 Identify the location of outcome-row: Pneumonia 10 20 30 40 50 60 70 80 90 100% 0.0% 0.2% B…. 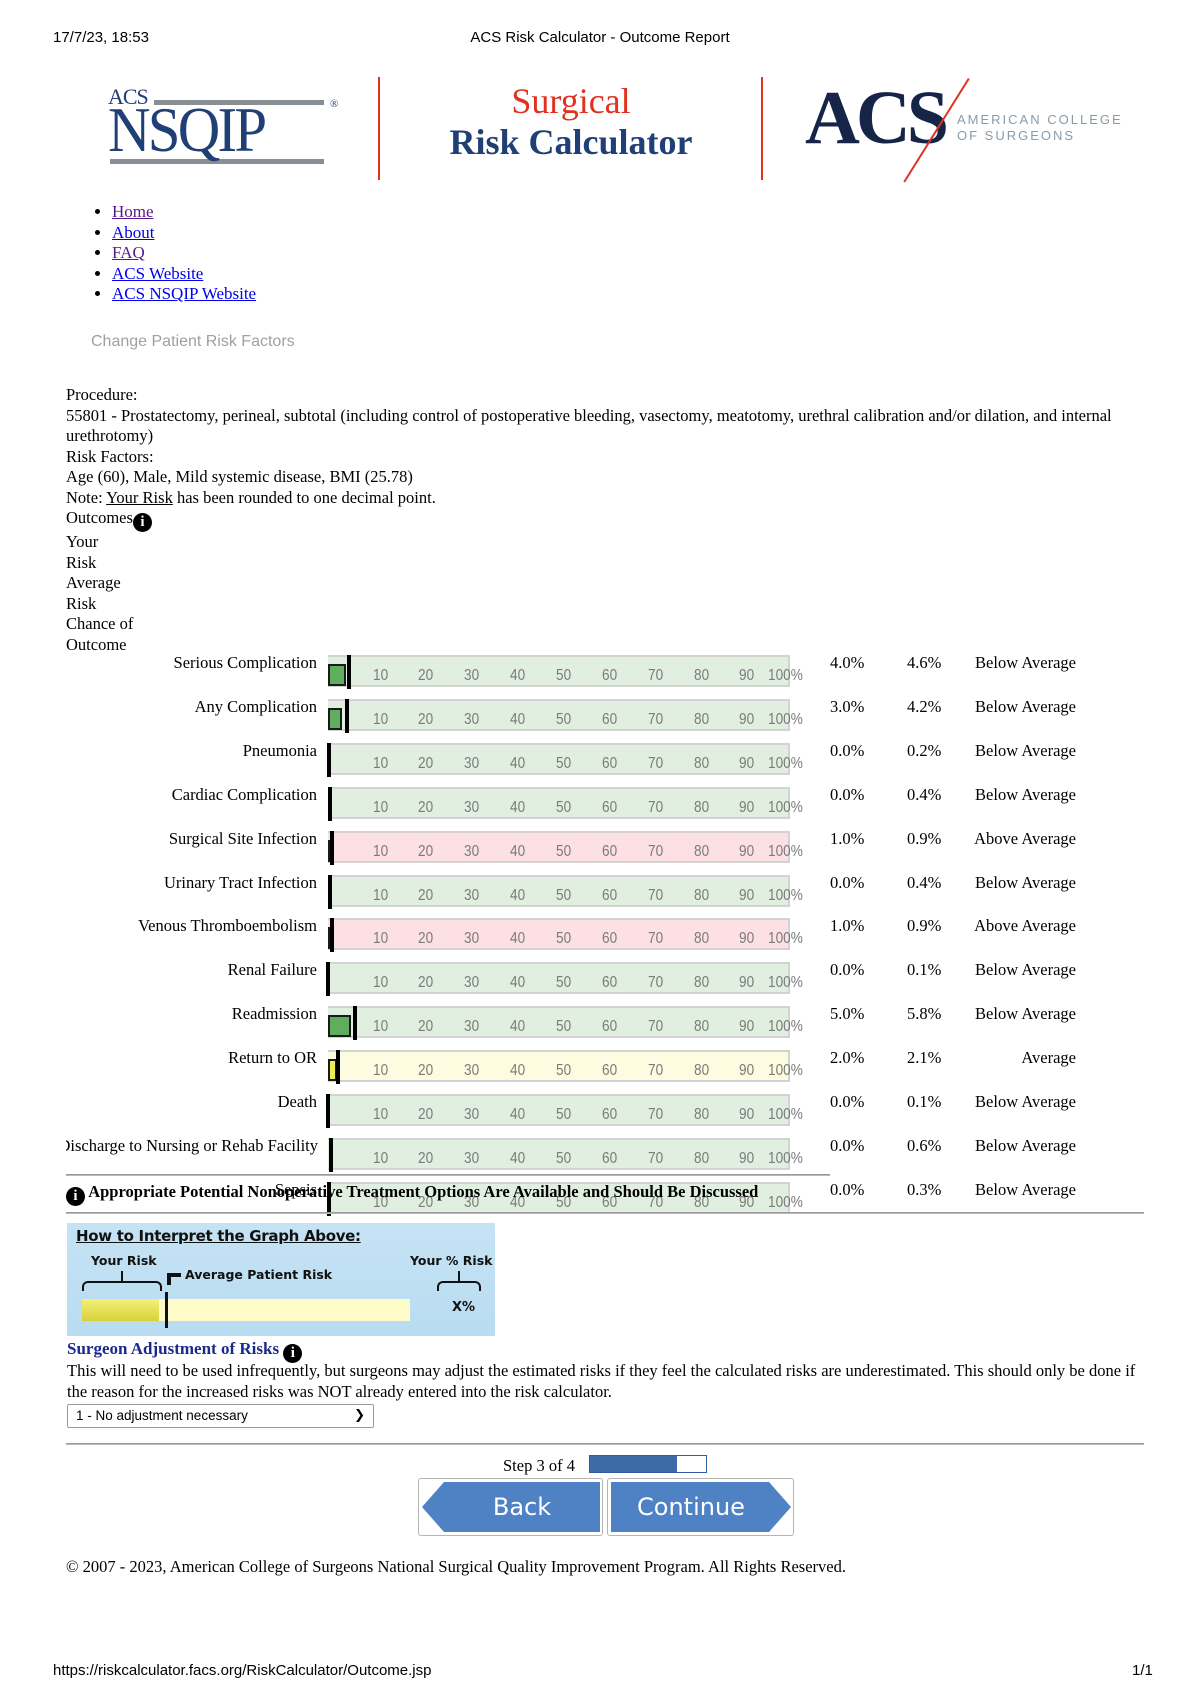
(600, 761).